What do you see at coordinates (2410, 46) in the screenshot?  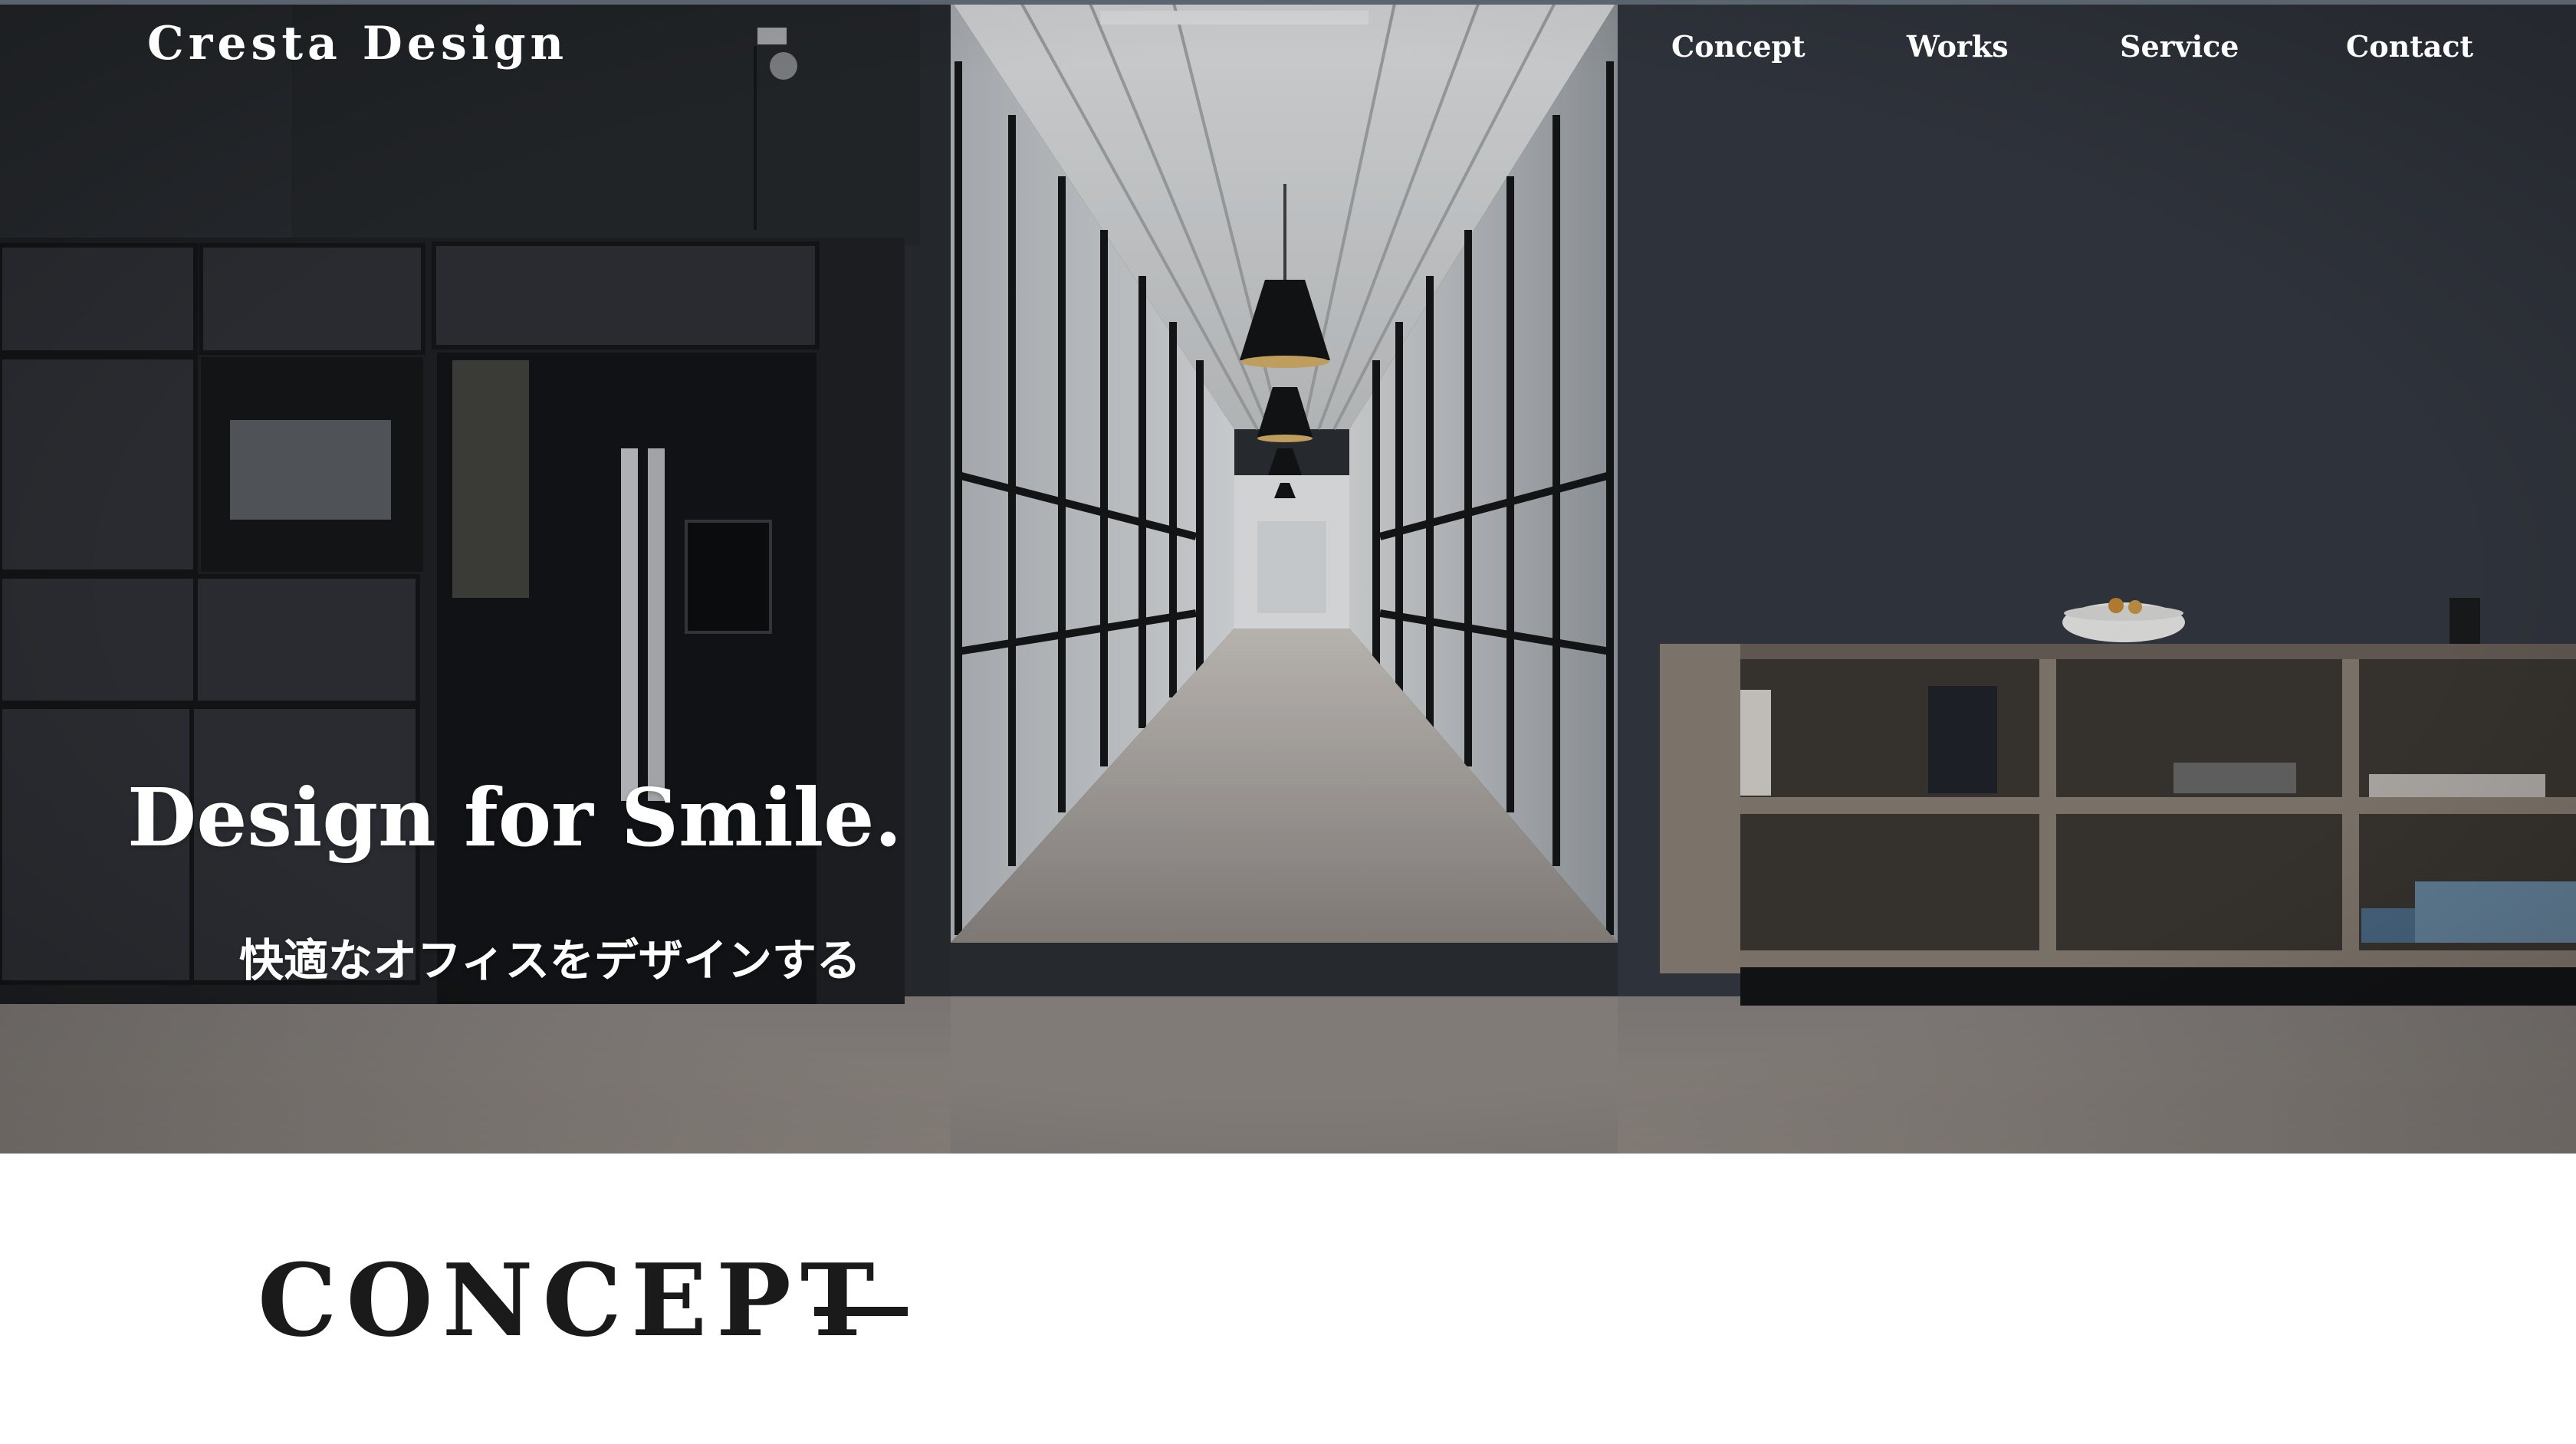 I see `nav-item-contact: Contact` at bounding box center [2410, 46].